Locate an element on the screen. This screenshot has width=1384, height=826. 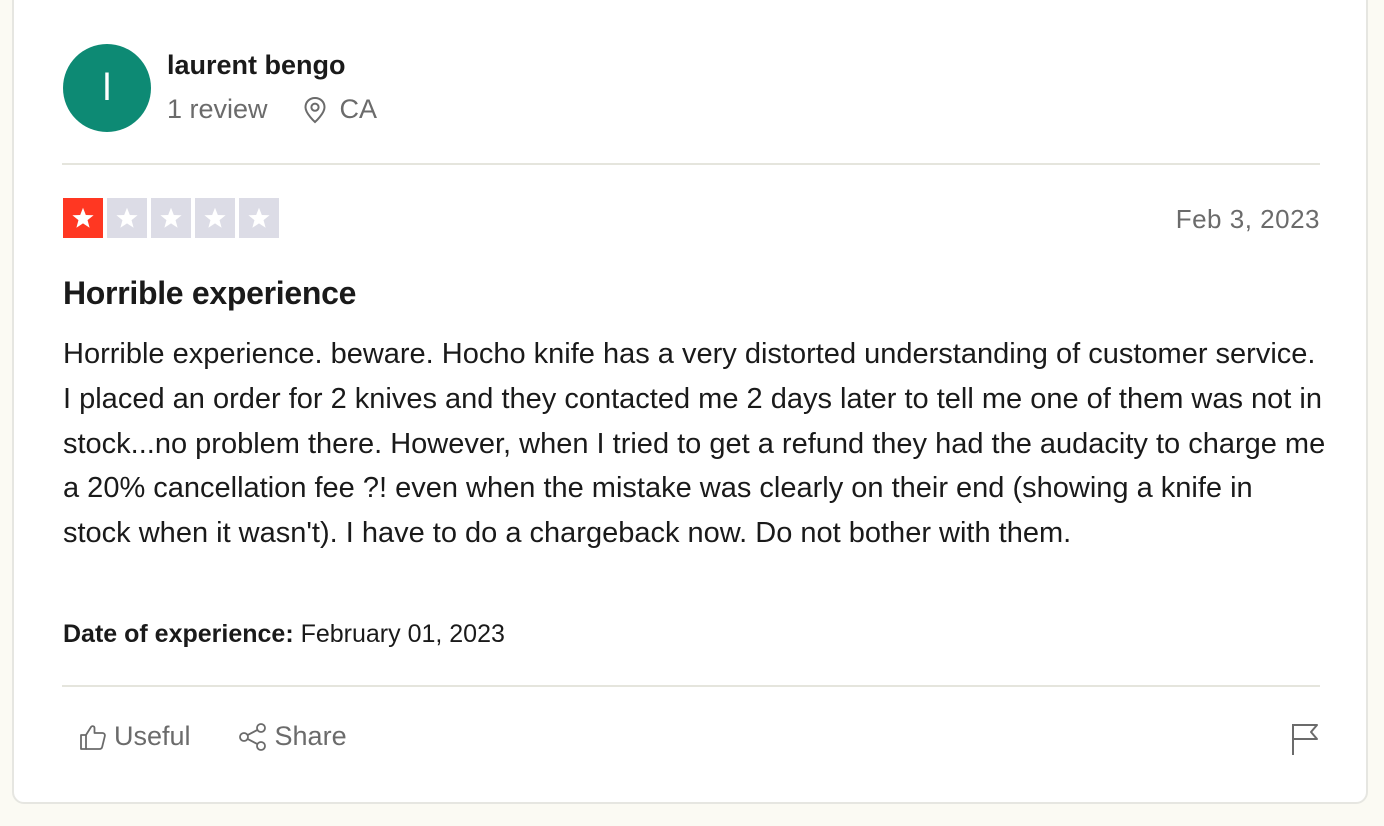
star-rating is located at coordinates (171, 218).